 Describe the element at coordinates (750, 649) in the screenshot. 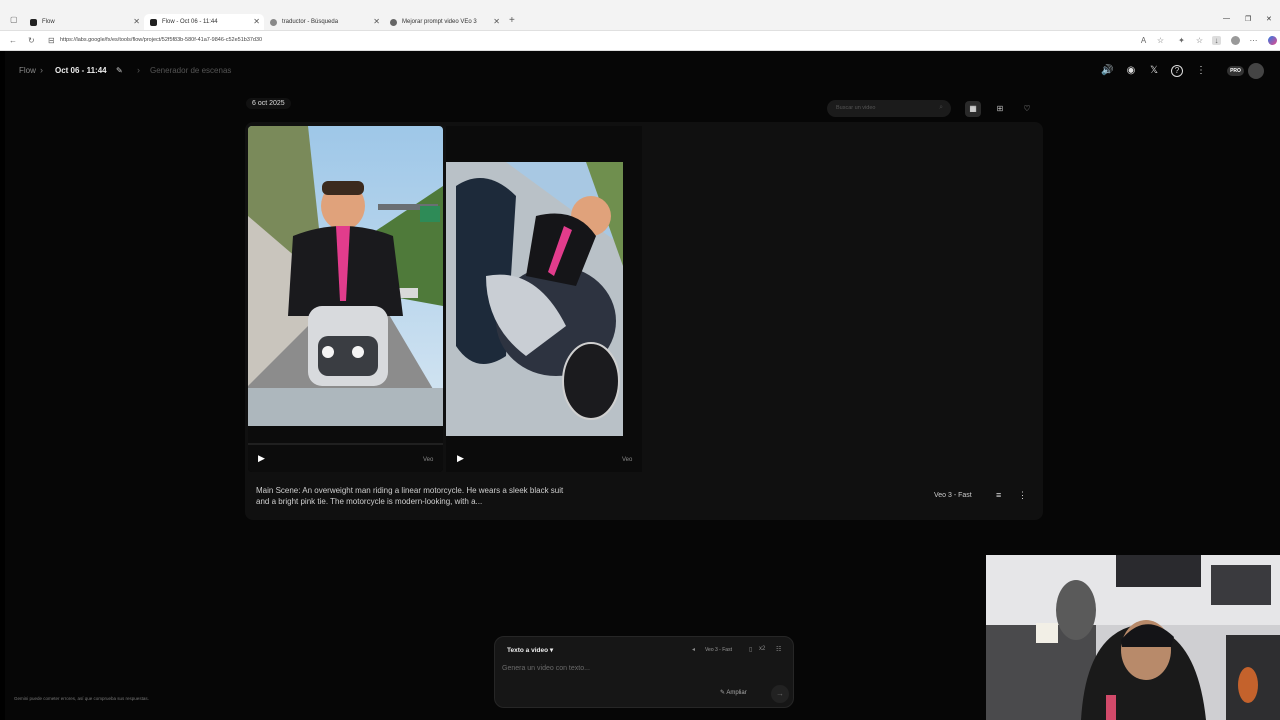

I see `aspect-ratio-icon: ▯` at that location.